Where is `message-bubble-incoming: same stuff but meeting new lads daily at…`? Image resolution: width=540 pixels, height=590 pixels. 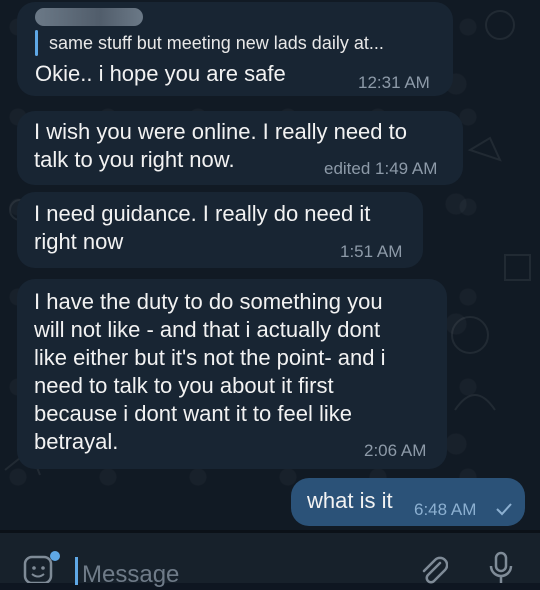
message-bubble-incoming: same stuff but meeting new lads daily at… is located at coordinates (235, 49).